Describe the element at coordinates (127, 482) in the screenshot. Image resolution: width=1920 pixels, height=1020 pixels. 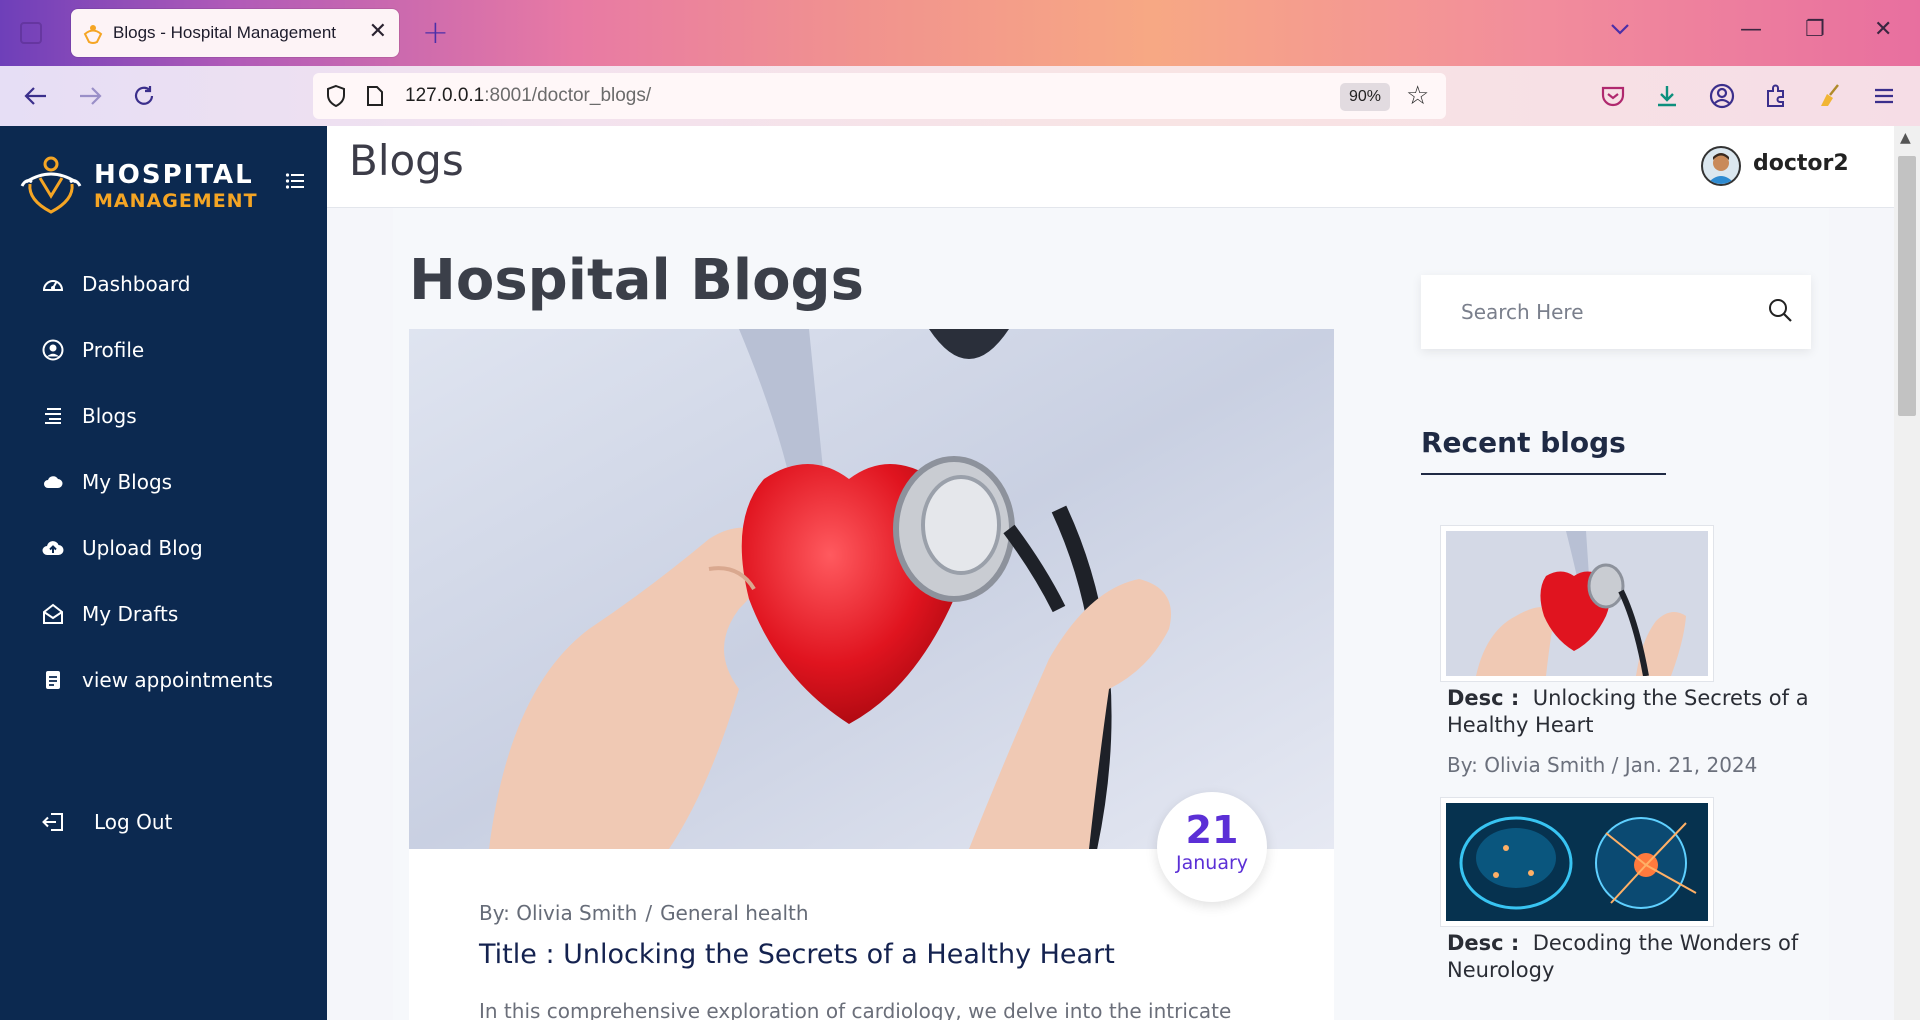
I see `sidebar-item-label: My Blogs` at that location.